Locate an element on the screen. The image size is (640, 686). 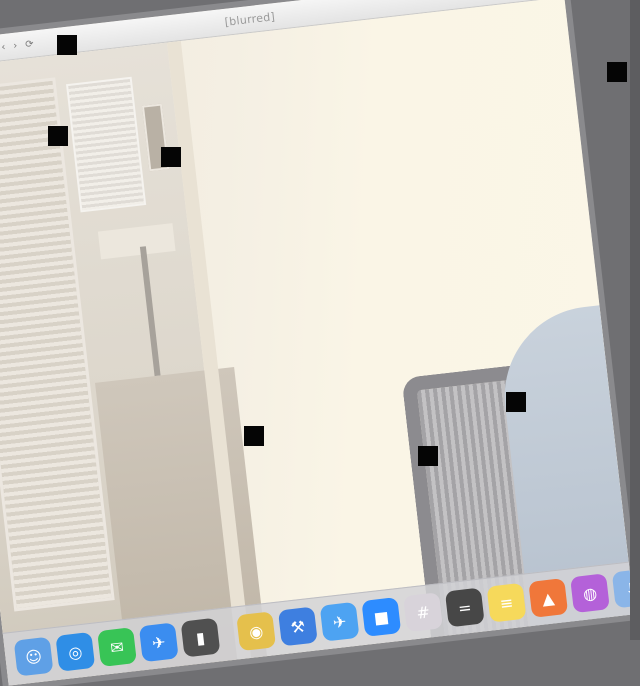
forward-icon: › is located at coordinates (15, 45).